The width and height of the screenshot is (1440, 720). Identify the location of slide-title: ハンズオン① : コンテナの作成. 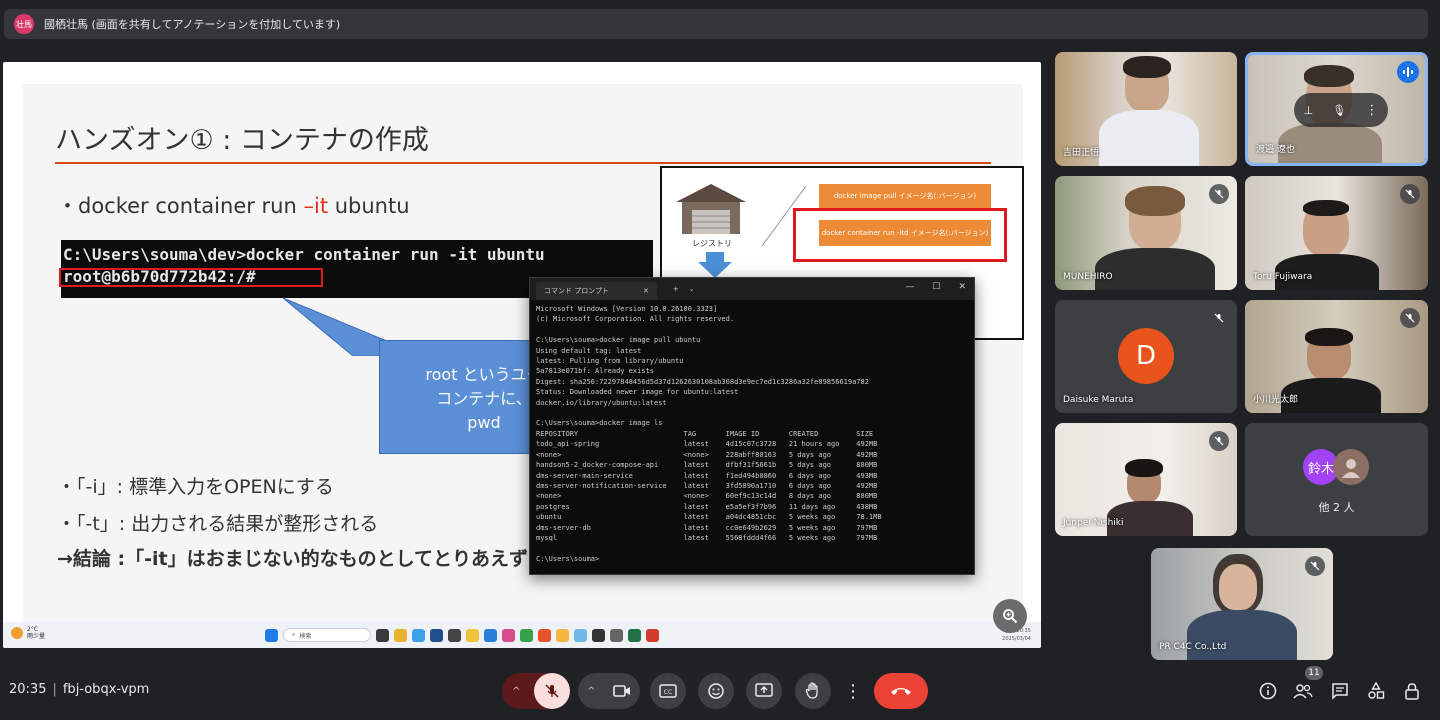
(242, 140).